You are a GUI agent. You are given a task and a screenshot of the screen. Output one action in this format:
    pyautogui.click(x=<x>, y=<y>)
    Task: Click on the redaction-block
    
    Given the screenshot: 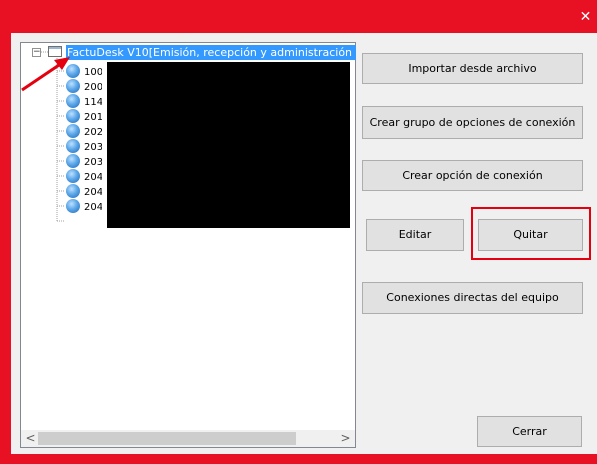 What is the action you would take?
    pyautogui.click(x=228, y=145)
    